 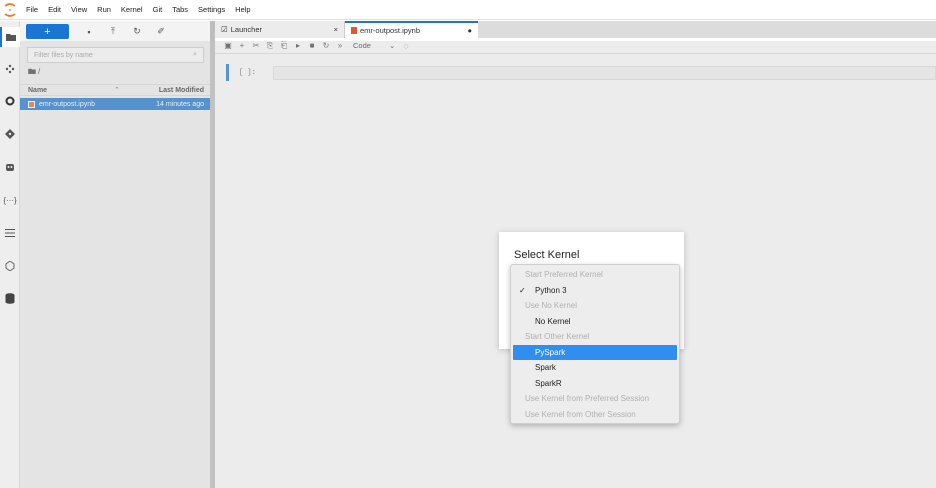 I want to click on option-preferred-session: Use Kernel from Preferred Session, so click(x=587, y=399).